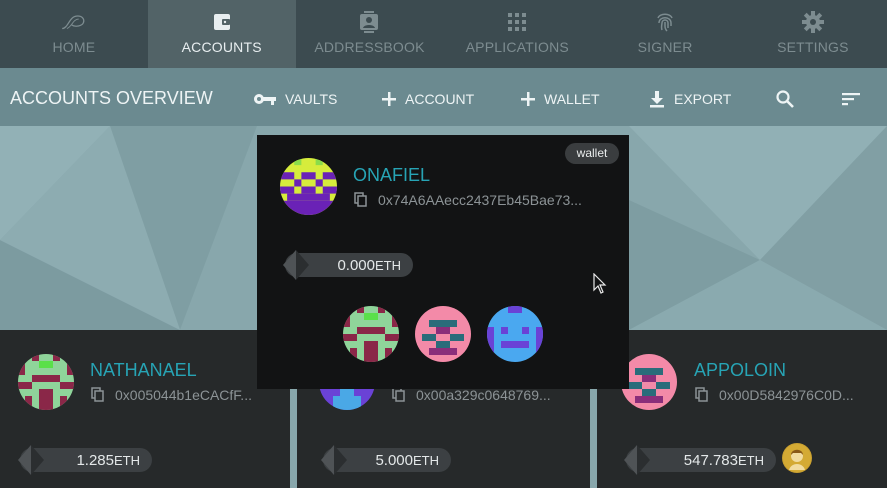 This screenshot has height=488, width=887. Describe the element at coordinates (592, 153) in the screenshot. I see `wallet-type-badge: wallet` at that location.